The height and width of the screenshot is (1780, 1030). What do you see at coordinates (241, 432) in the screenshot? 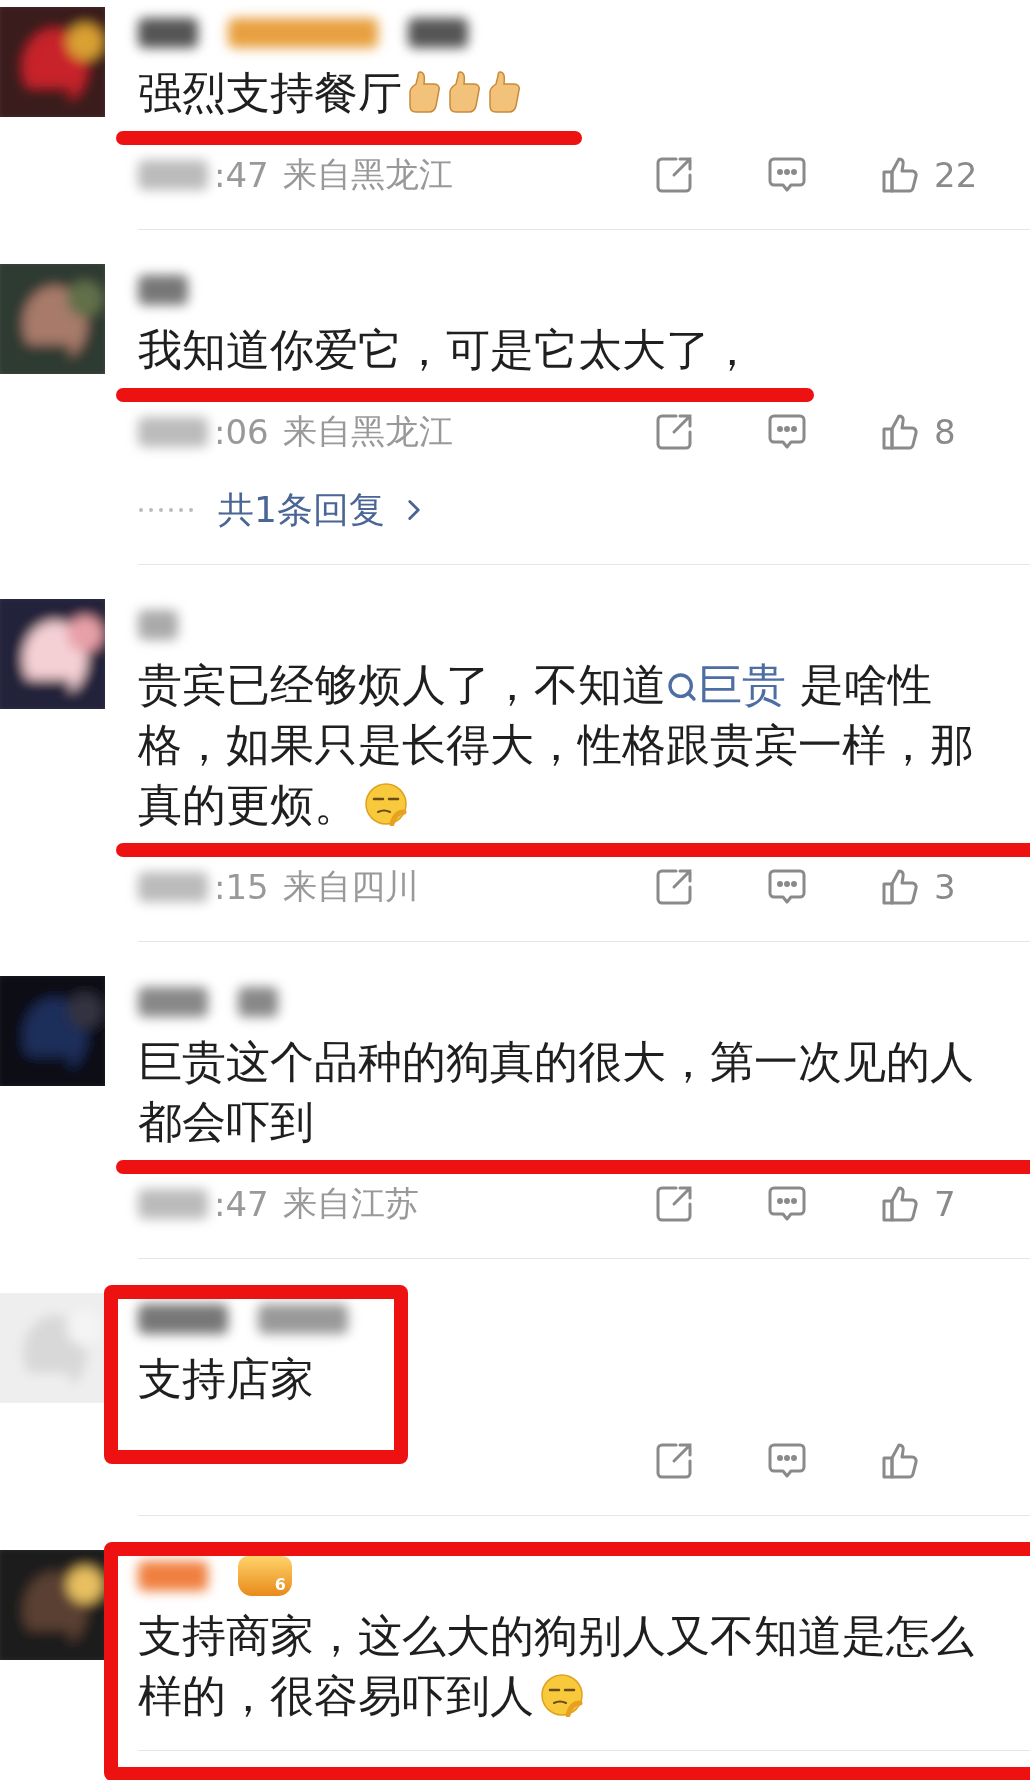
I see `comment-time: :06` at bounding box center [241, 432].